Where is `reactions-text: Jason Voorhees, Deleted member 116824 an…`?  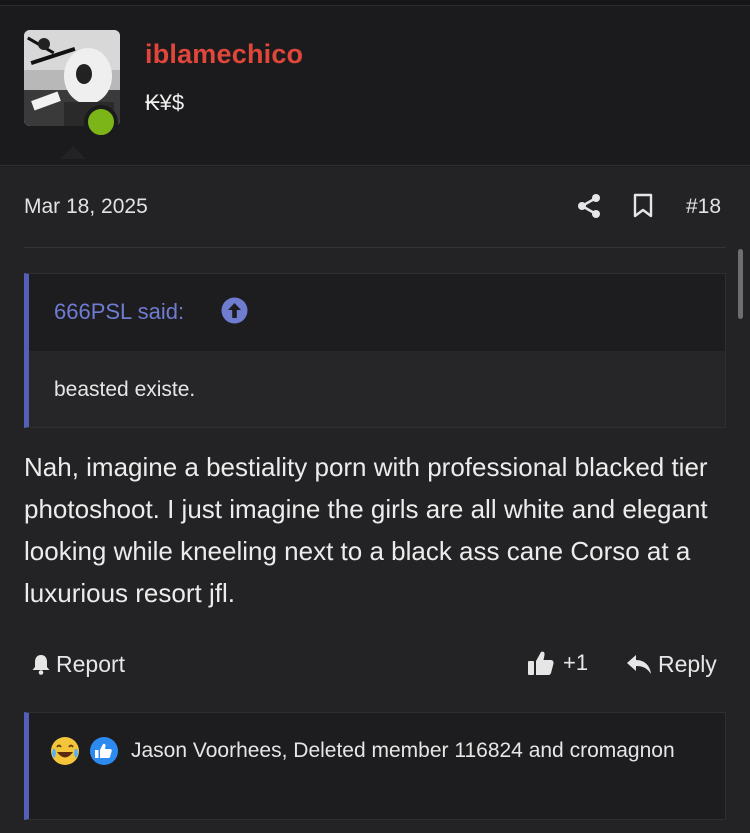 reactions-text: Jason Voorhees, Deleted member 116824 an… is located at coordinates (369, 751).